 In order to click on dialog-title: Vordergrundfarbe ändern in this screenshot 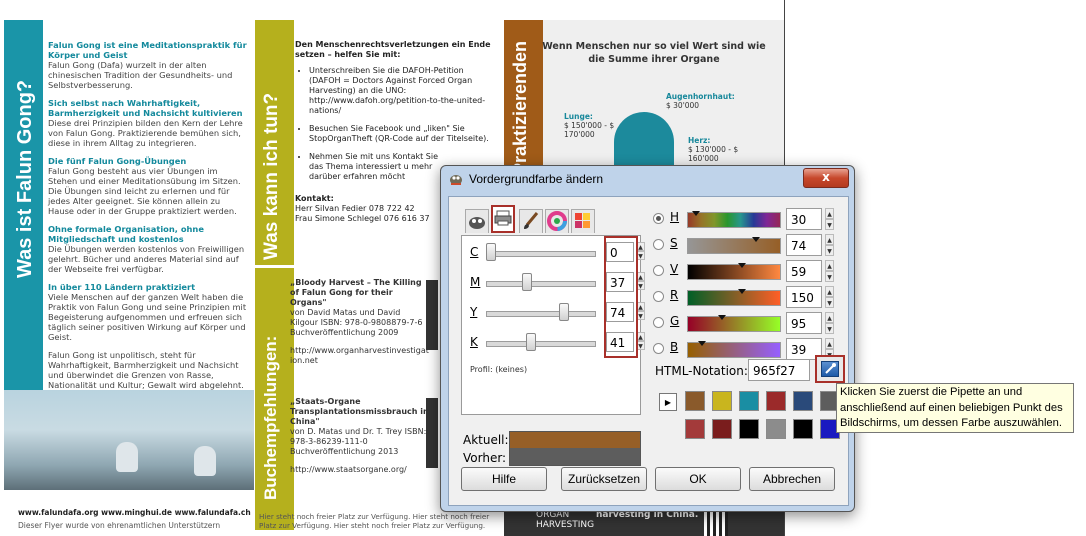, I will do `click(536, 179)`.